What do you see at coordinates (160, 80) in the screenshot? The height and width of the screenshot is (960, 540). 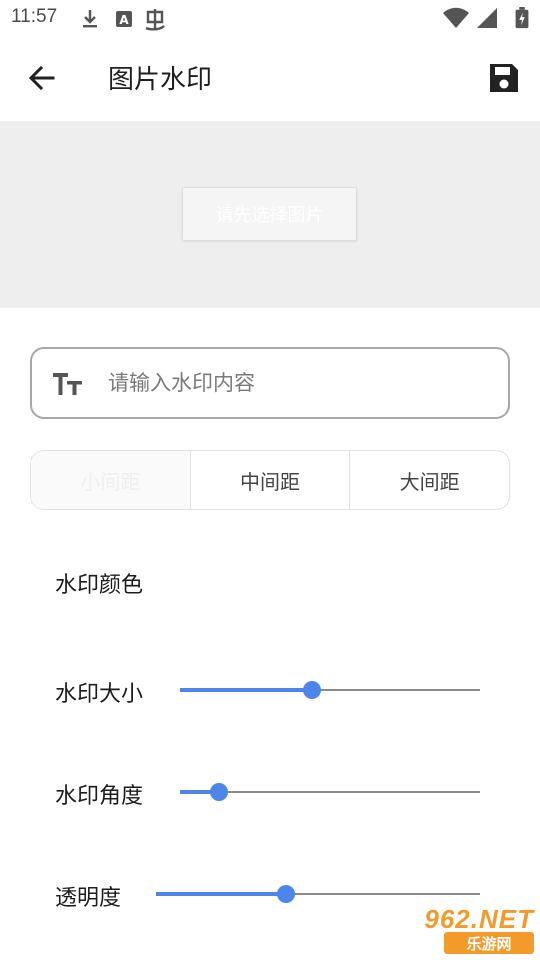 I see `page-title: 图片水印` at bounding box center [160, 80].